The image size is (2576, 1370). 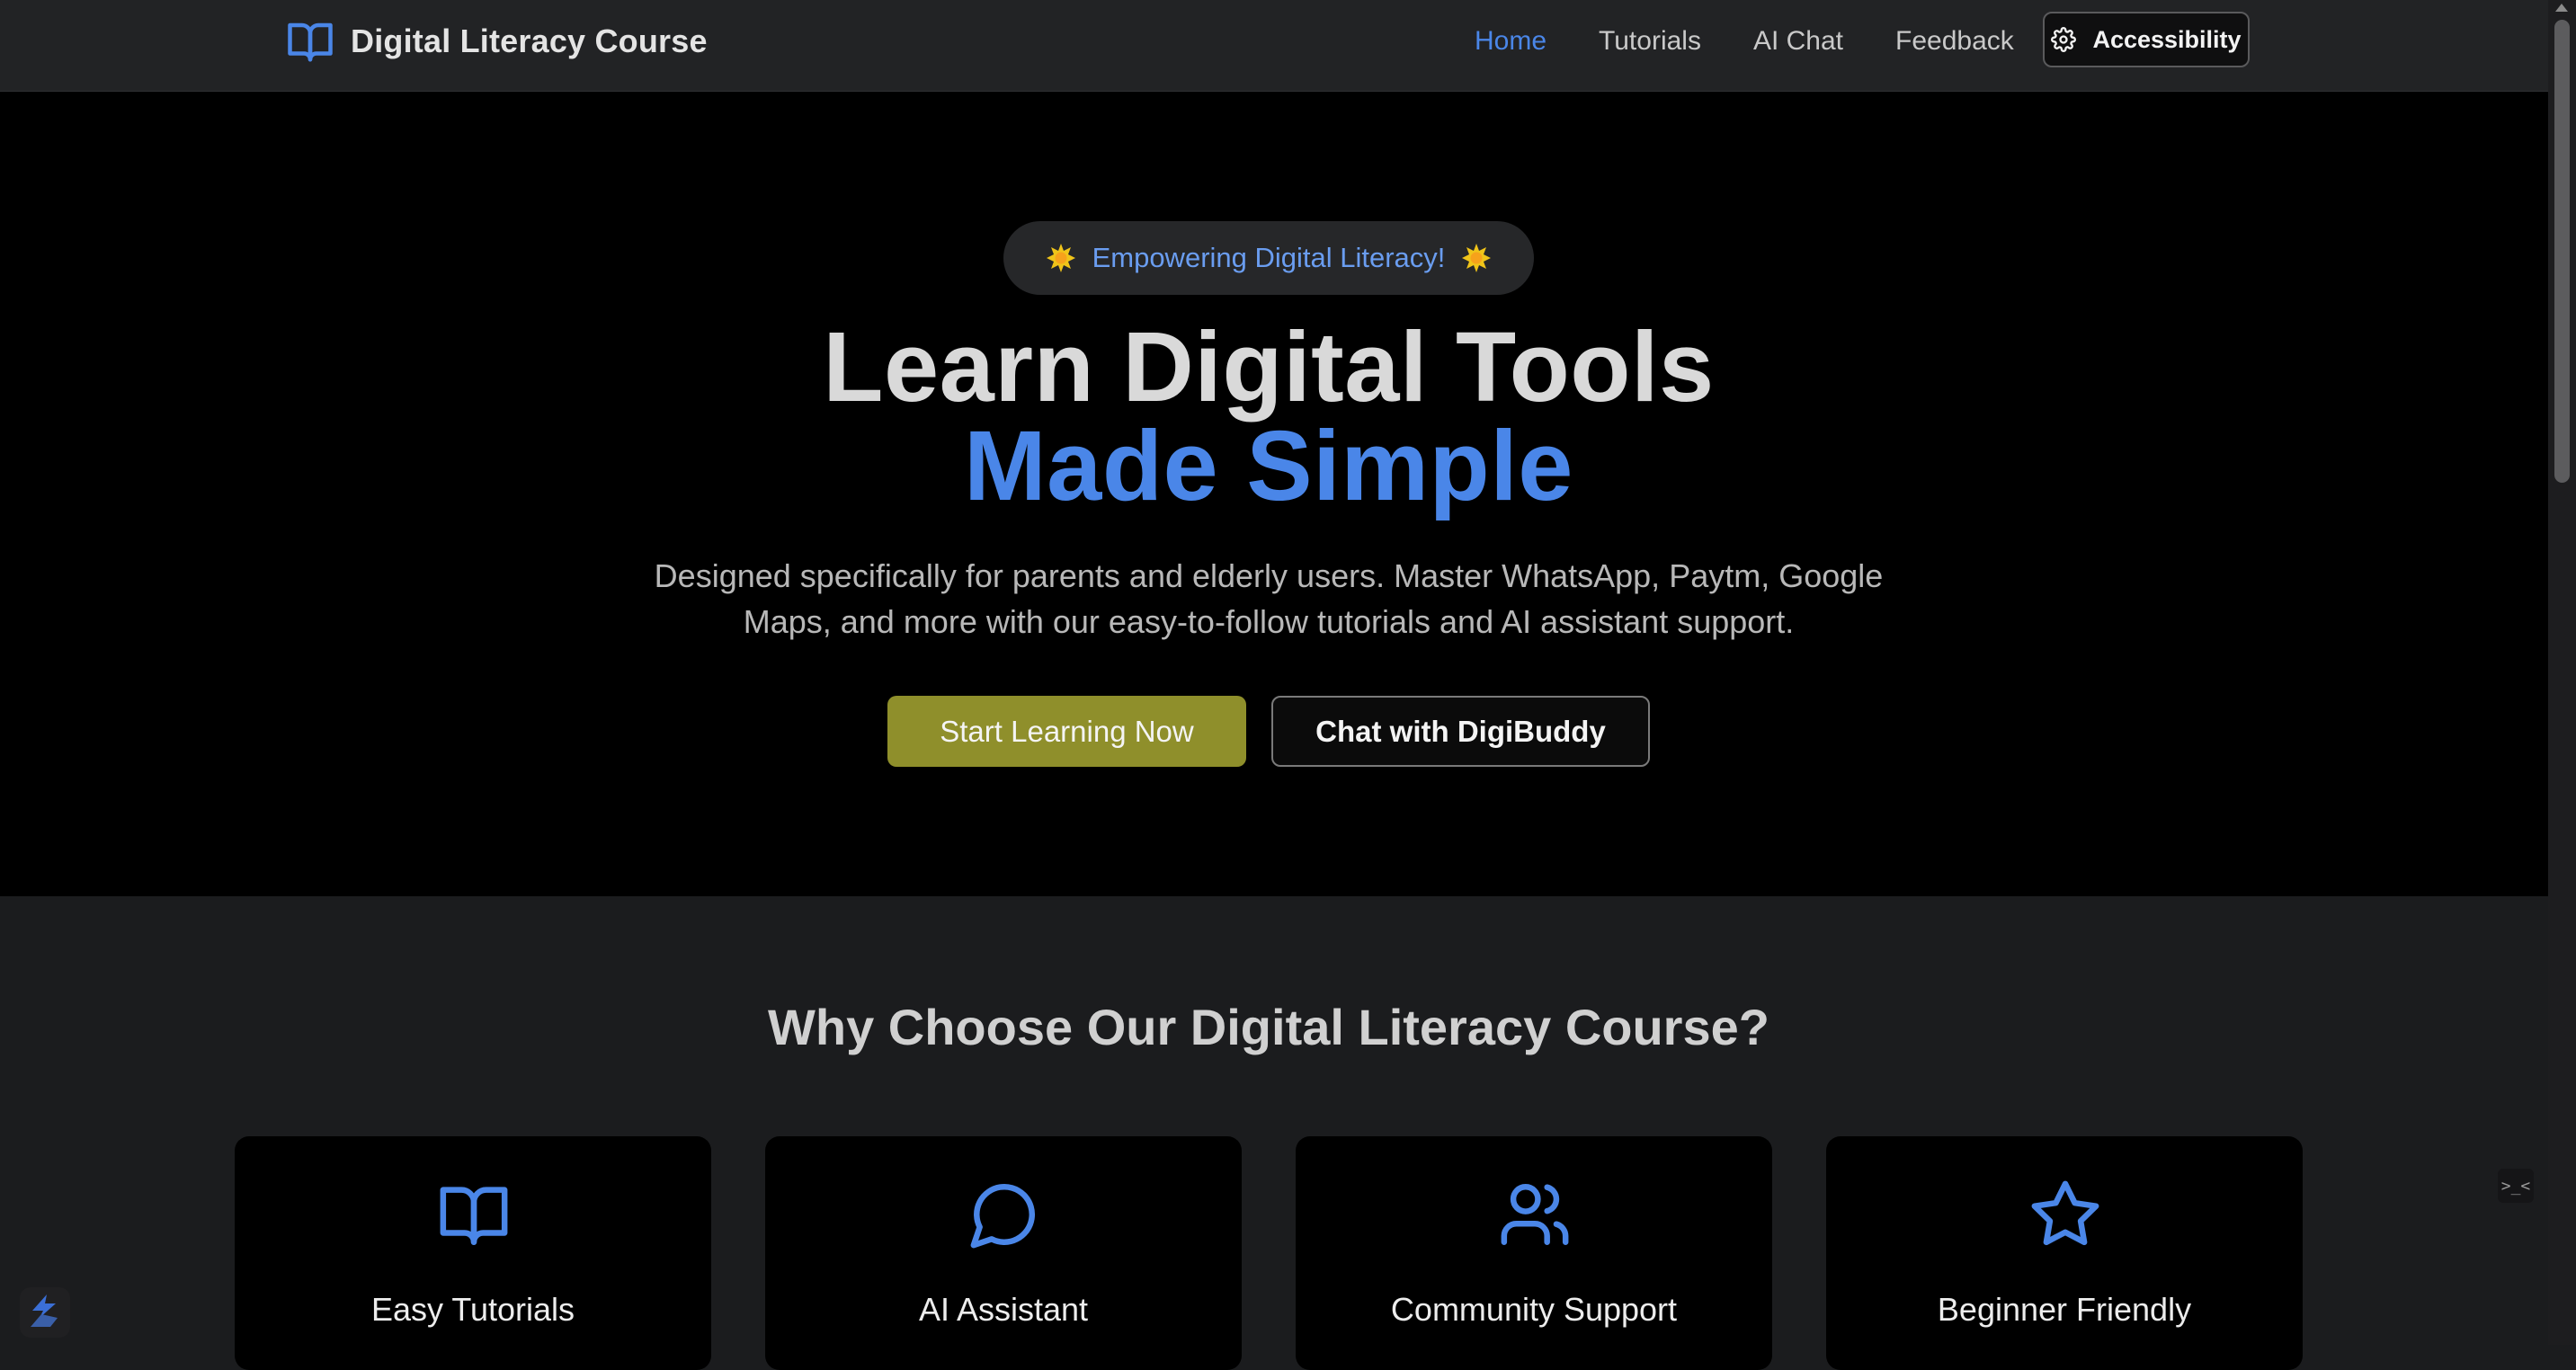 What do you see at coordinates (2562, 251) in the screenshot?
I see `scrollbar-thumb` at bounding box center [2562, 251].